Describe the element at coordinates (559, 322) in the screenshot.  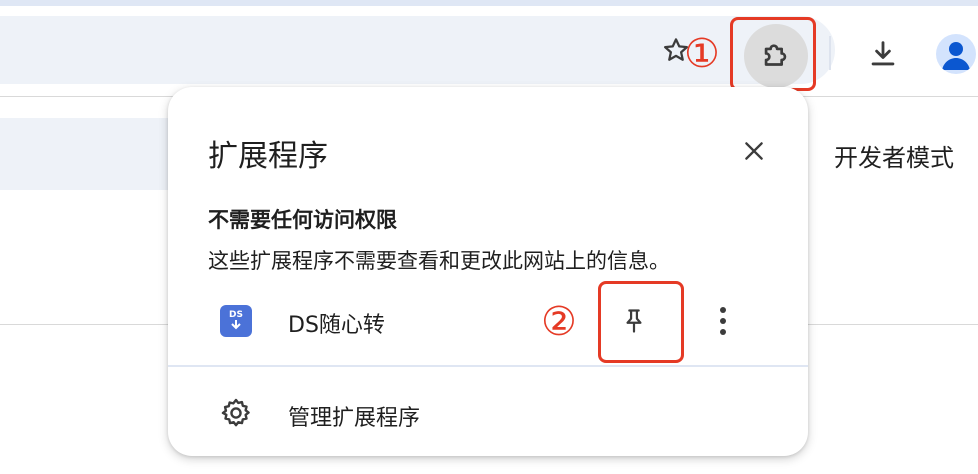
I see `annotation-marker-2: ②` at that location.